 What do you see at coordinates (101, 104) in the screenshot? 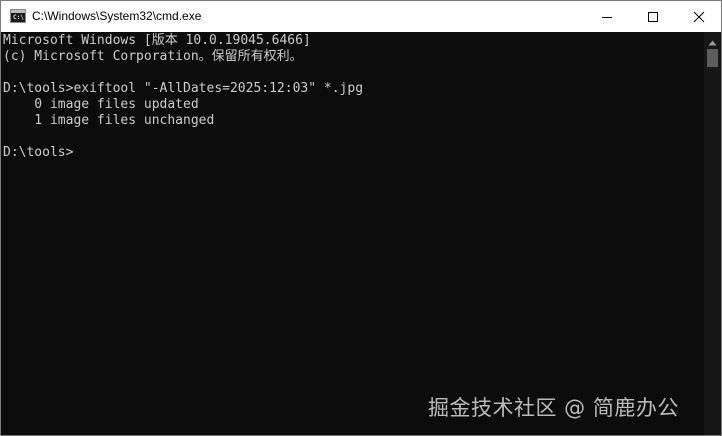
I see `console-line-updated: 0 image files updated` at bounding box center [101, 104].